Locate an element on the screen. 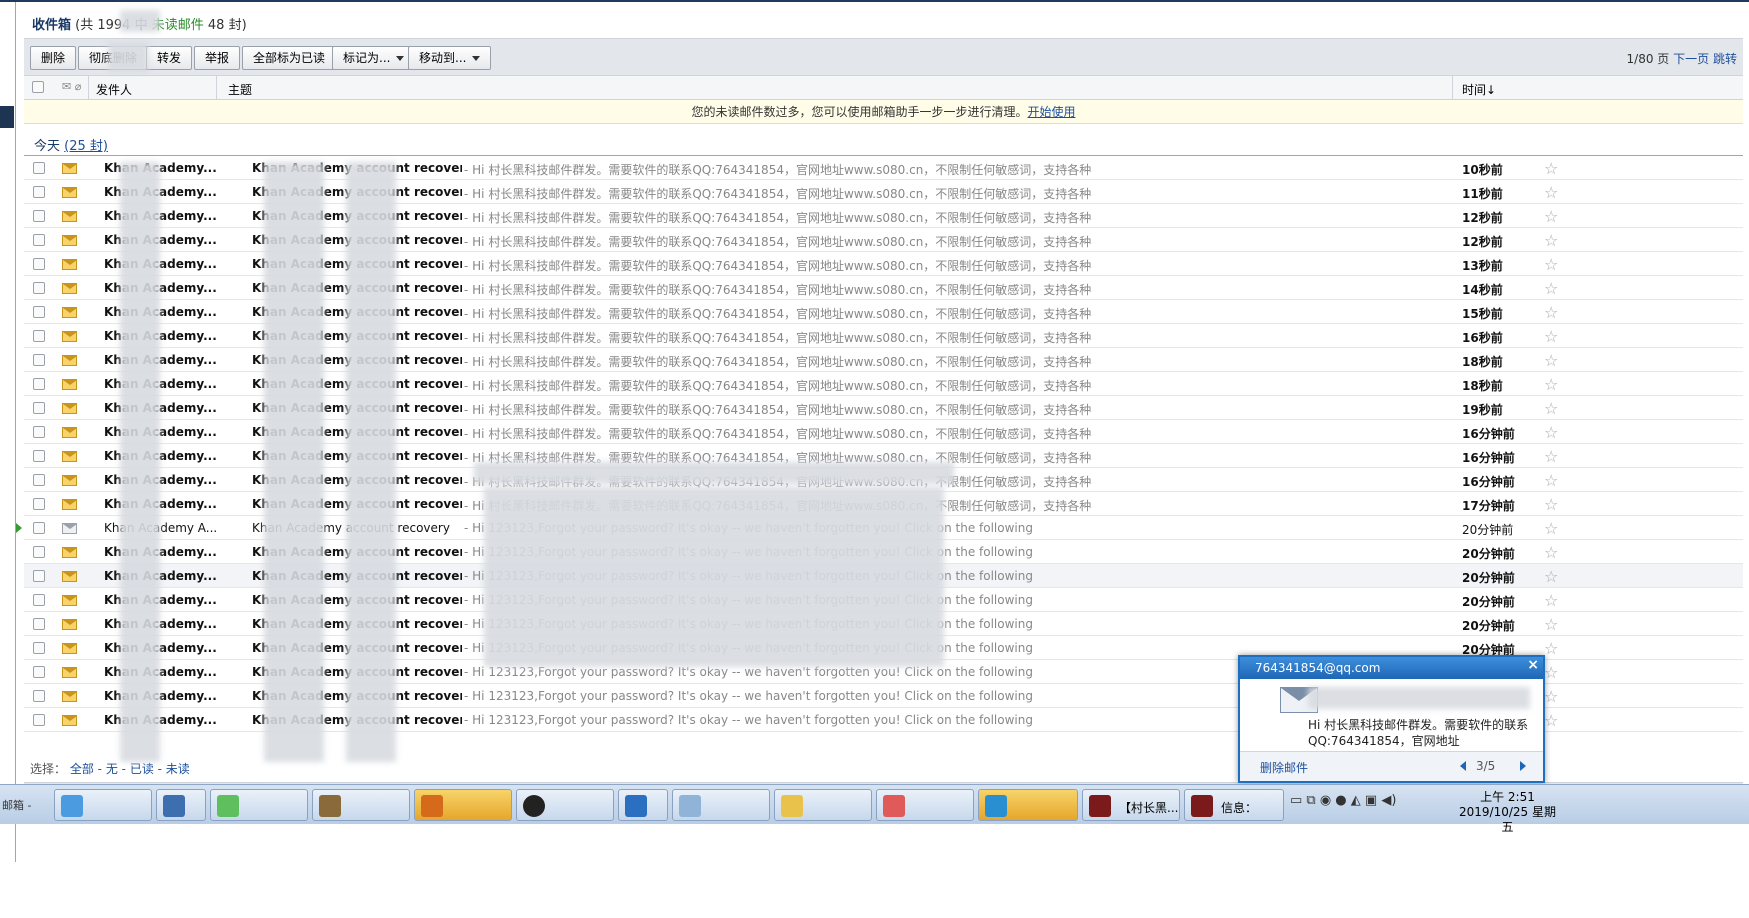  start-label: 邮箱 - is located at coordinates (16, 805).